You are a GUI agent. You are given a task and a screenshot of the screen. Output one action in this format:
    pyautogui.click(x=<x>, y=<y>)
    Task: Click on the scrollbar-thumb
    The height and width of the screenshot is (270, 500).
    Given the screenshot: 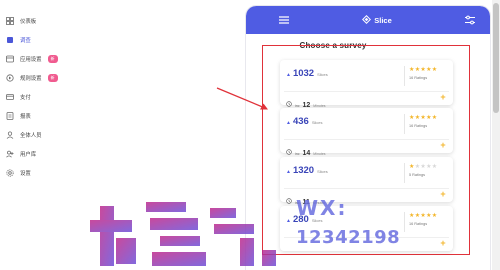 What is the action you would take?
    pyautogui.click(x=496, y=58)
    